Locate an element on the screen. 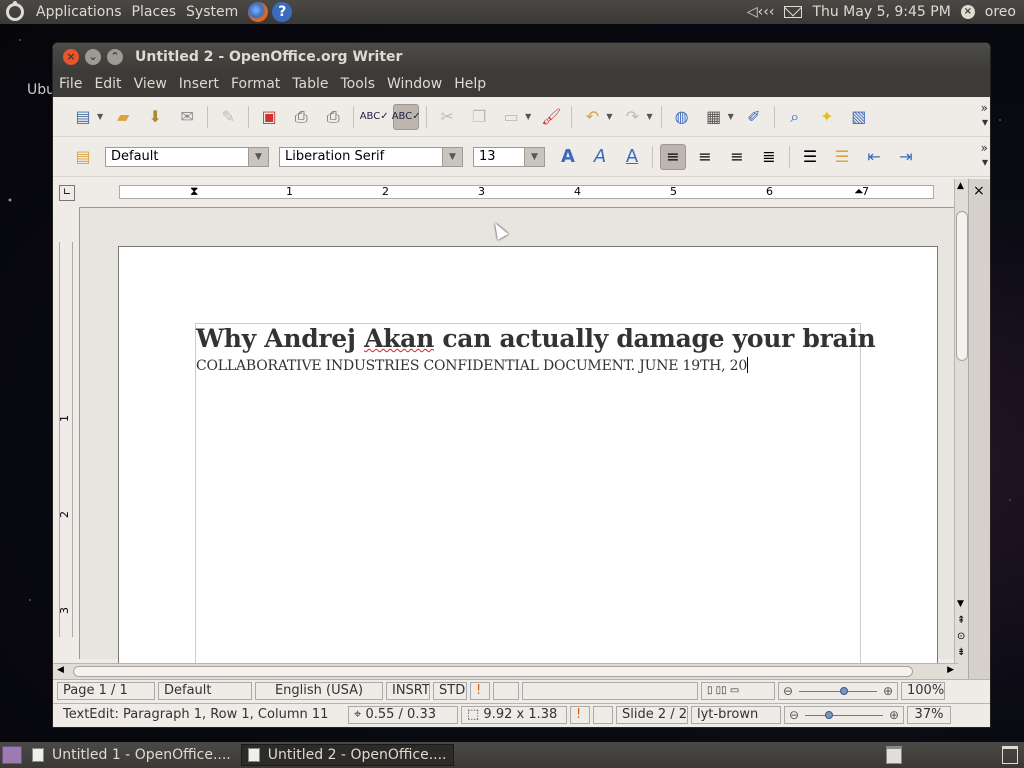 This screenshot has width=1024, height=768. undo-dropdown-arrow: ▼ is located at coordinates (609, 116).